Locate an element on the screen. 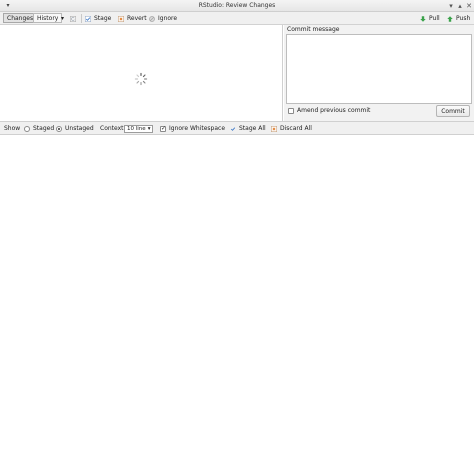  pull-label: Pull is located at coordinates (434, 18).